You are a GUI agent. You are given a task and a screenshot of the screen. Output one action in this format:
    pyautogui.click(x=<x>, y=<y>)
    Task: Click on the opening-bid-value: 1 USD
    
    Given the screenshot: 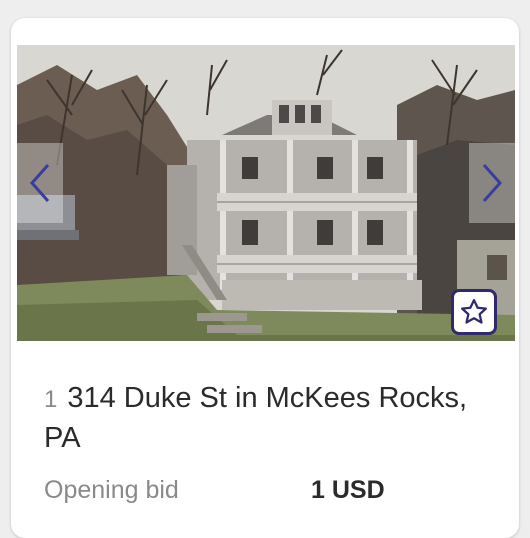 What is the action you would take?
    pyautogui.click(x=348, y=490)
    